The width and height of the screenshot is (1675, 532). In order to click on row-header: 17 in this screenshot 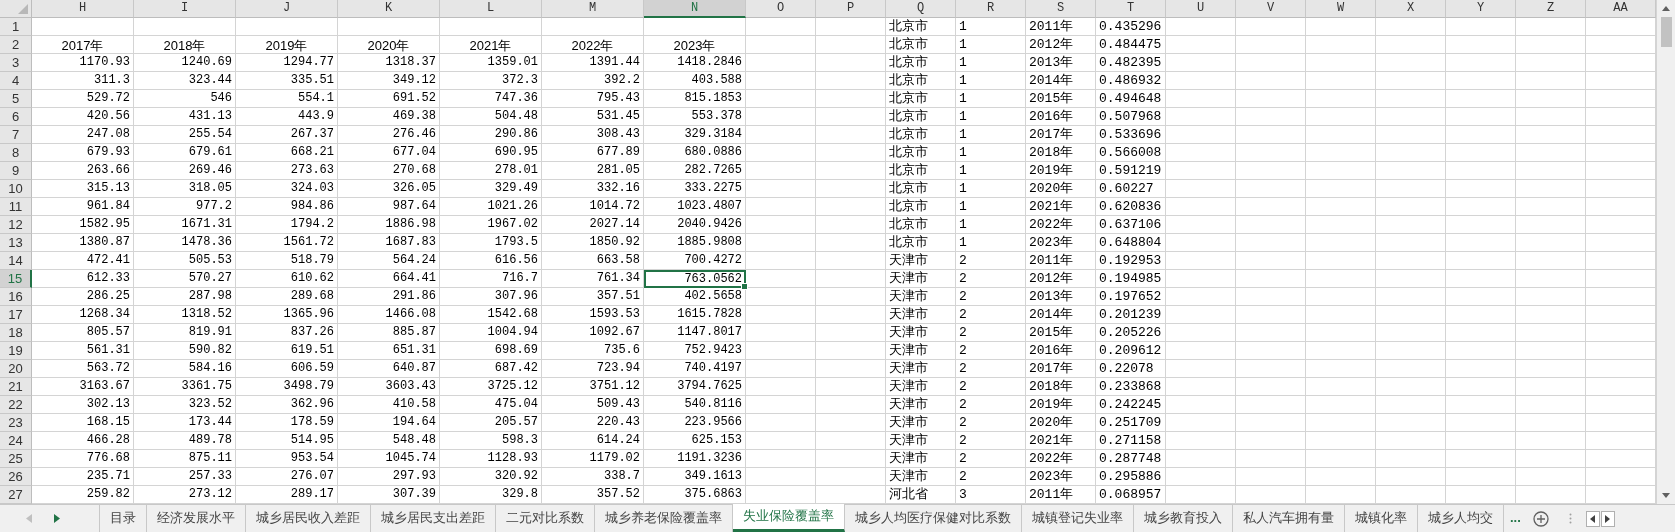, I will do `click(16, 315)`.